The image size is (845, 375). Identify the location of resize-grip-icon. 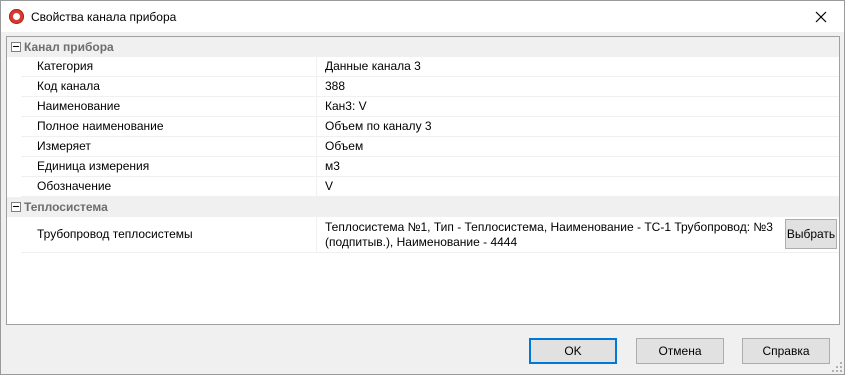
(837, 367).